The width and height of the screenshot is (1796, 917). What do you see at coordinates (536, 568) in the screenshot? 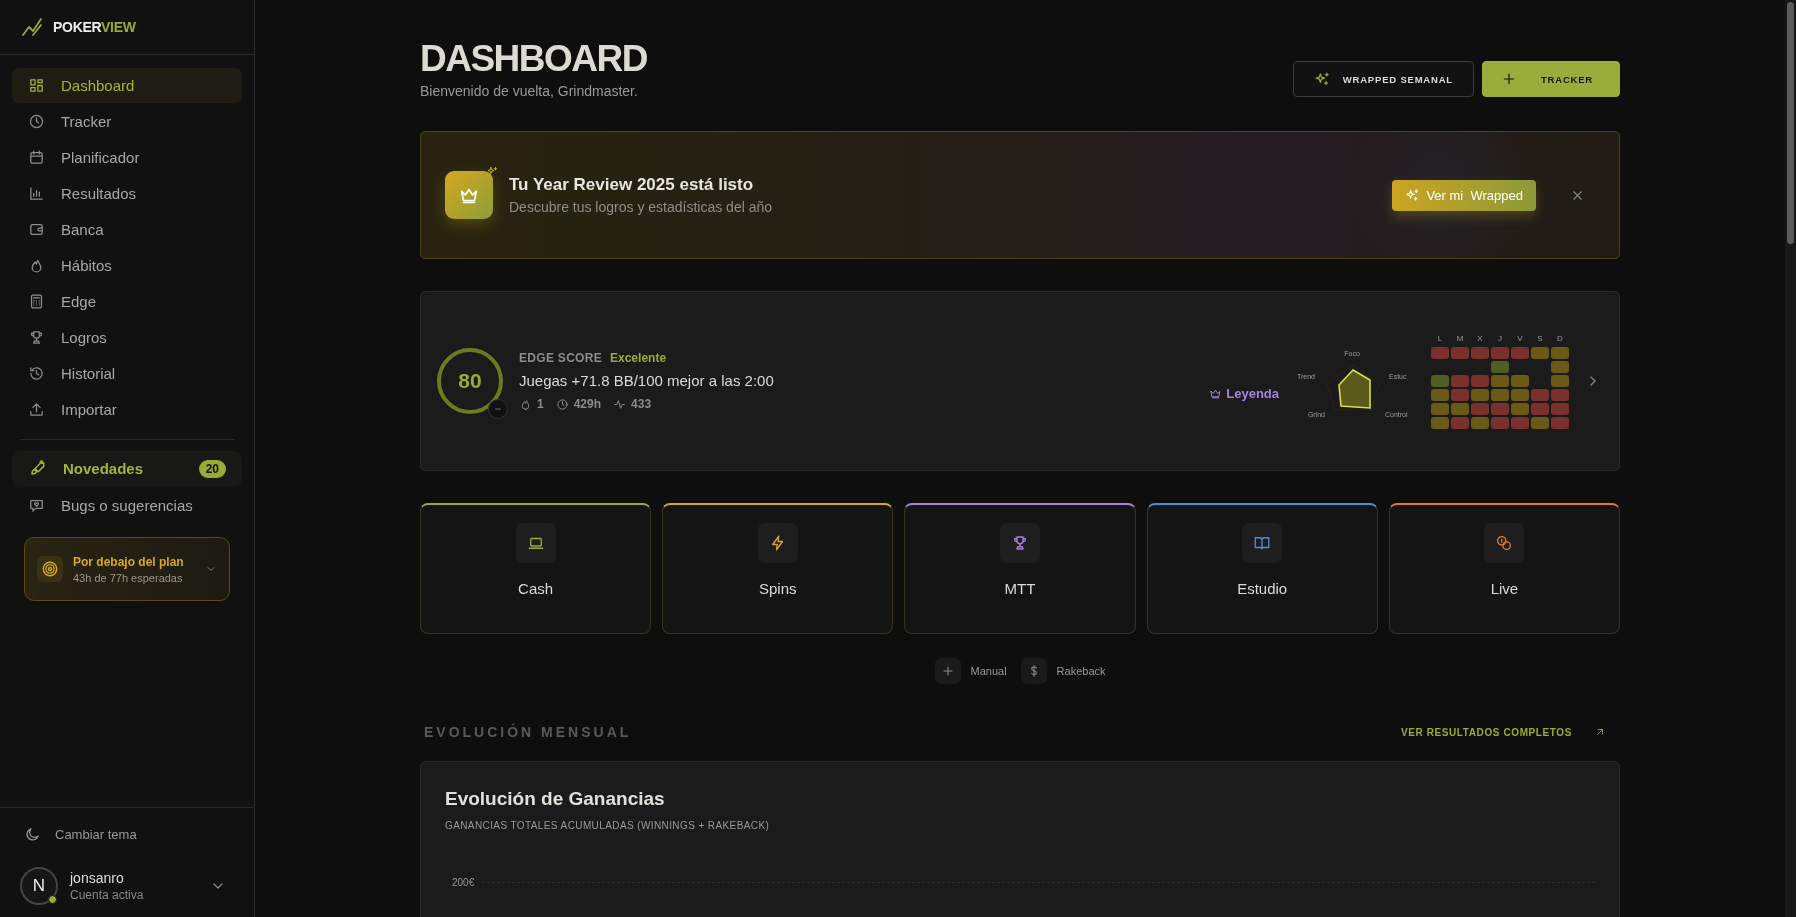
I see `category-card: Cash` at bounding box center [536, 568].